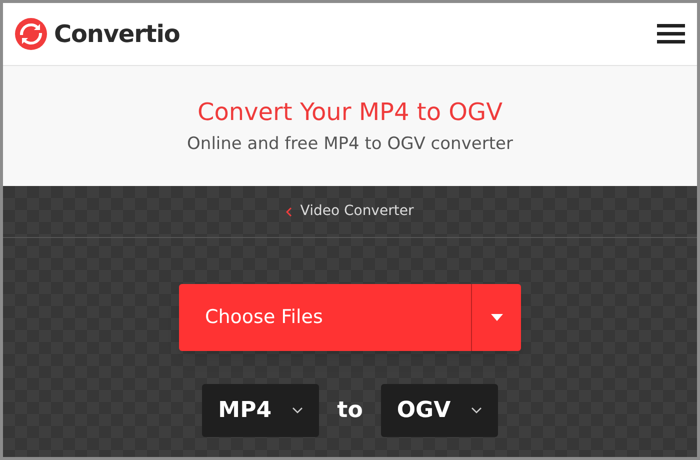 This screenshot has width=700, height=460. I want to click on to-label: to, so click(350, 411).